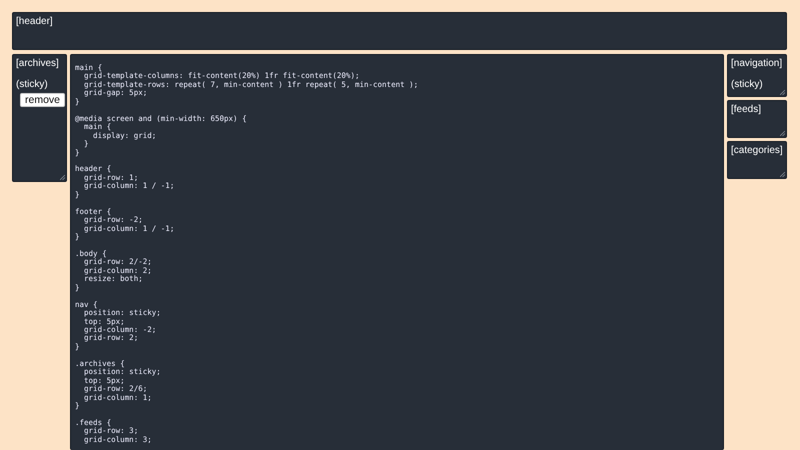 The height and width of the screenshot is (450, 800). I want to click on panel-label: [archives], so click(38, 64).